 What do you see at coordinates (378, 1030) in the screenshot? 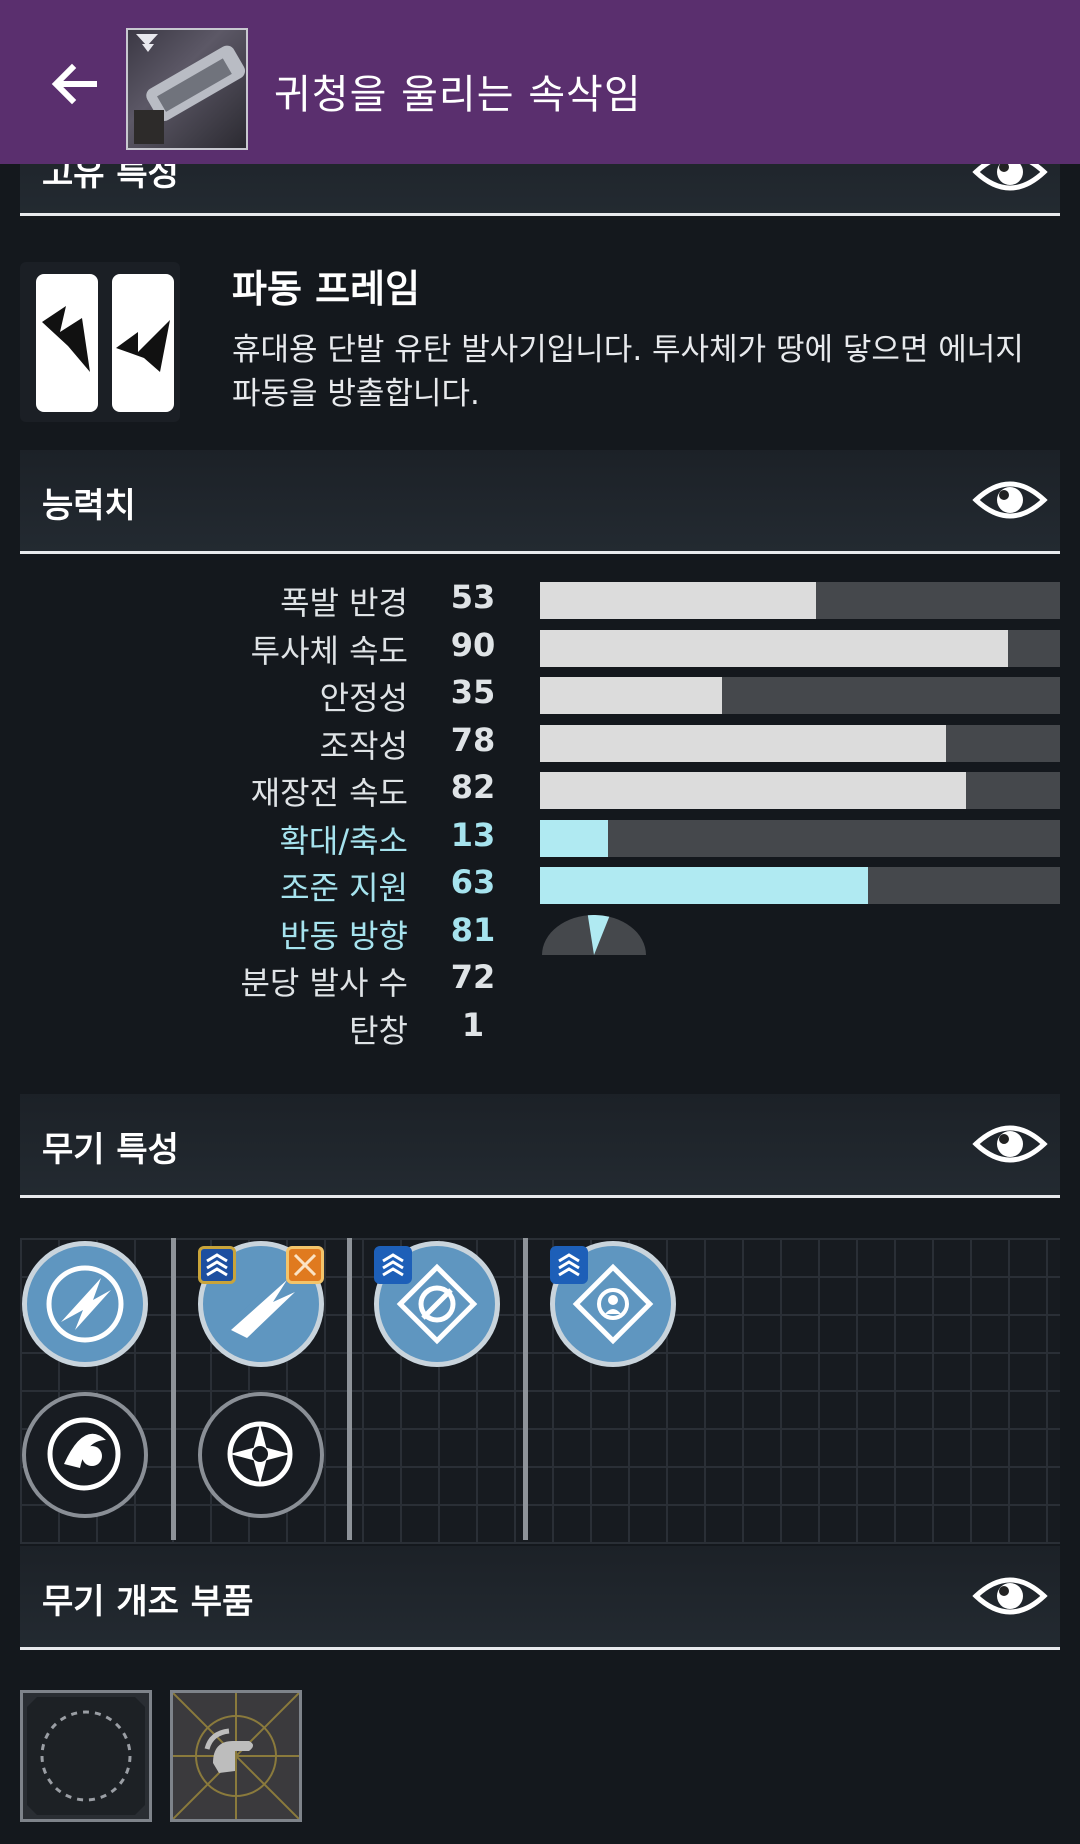
I see `stat-label: 탄창` at bounding box center [378, 1030].